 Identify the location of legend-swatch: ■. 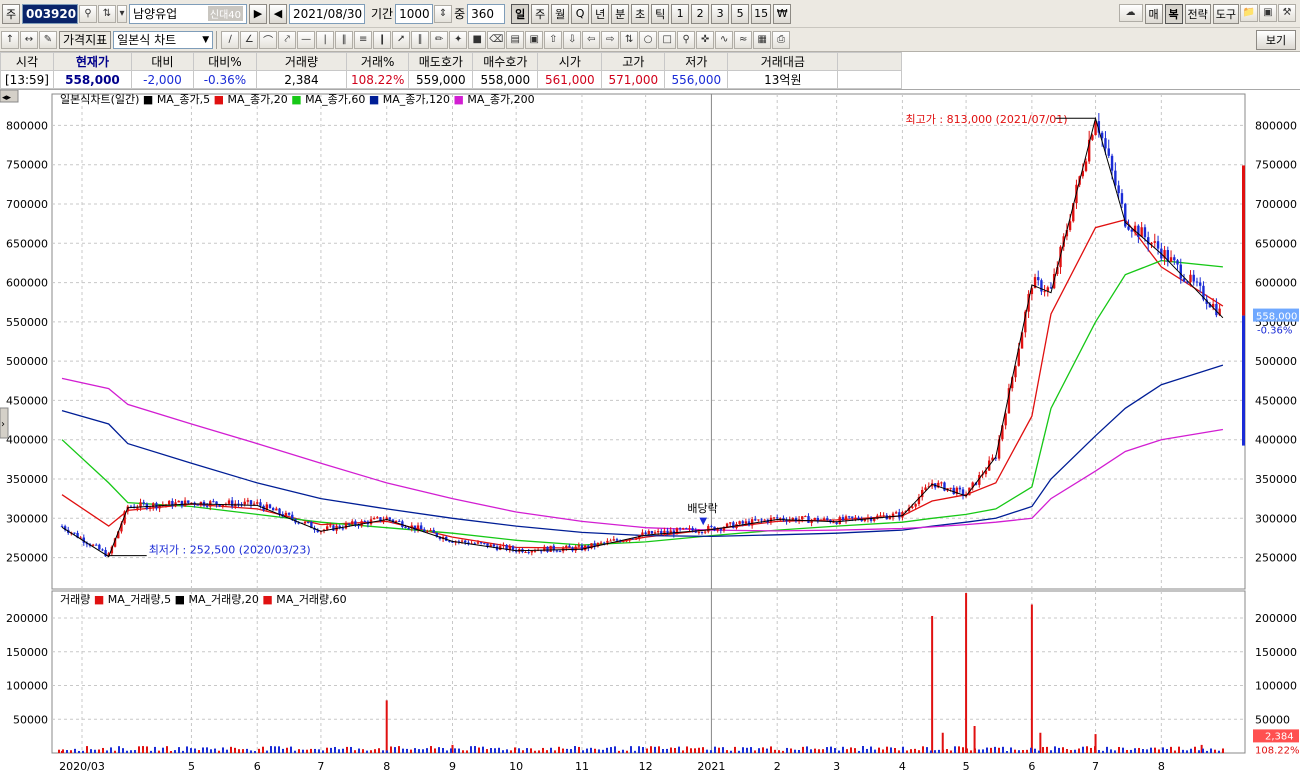
(218, 99).